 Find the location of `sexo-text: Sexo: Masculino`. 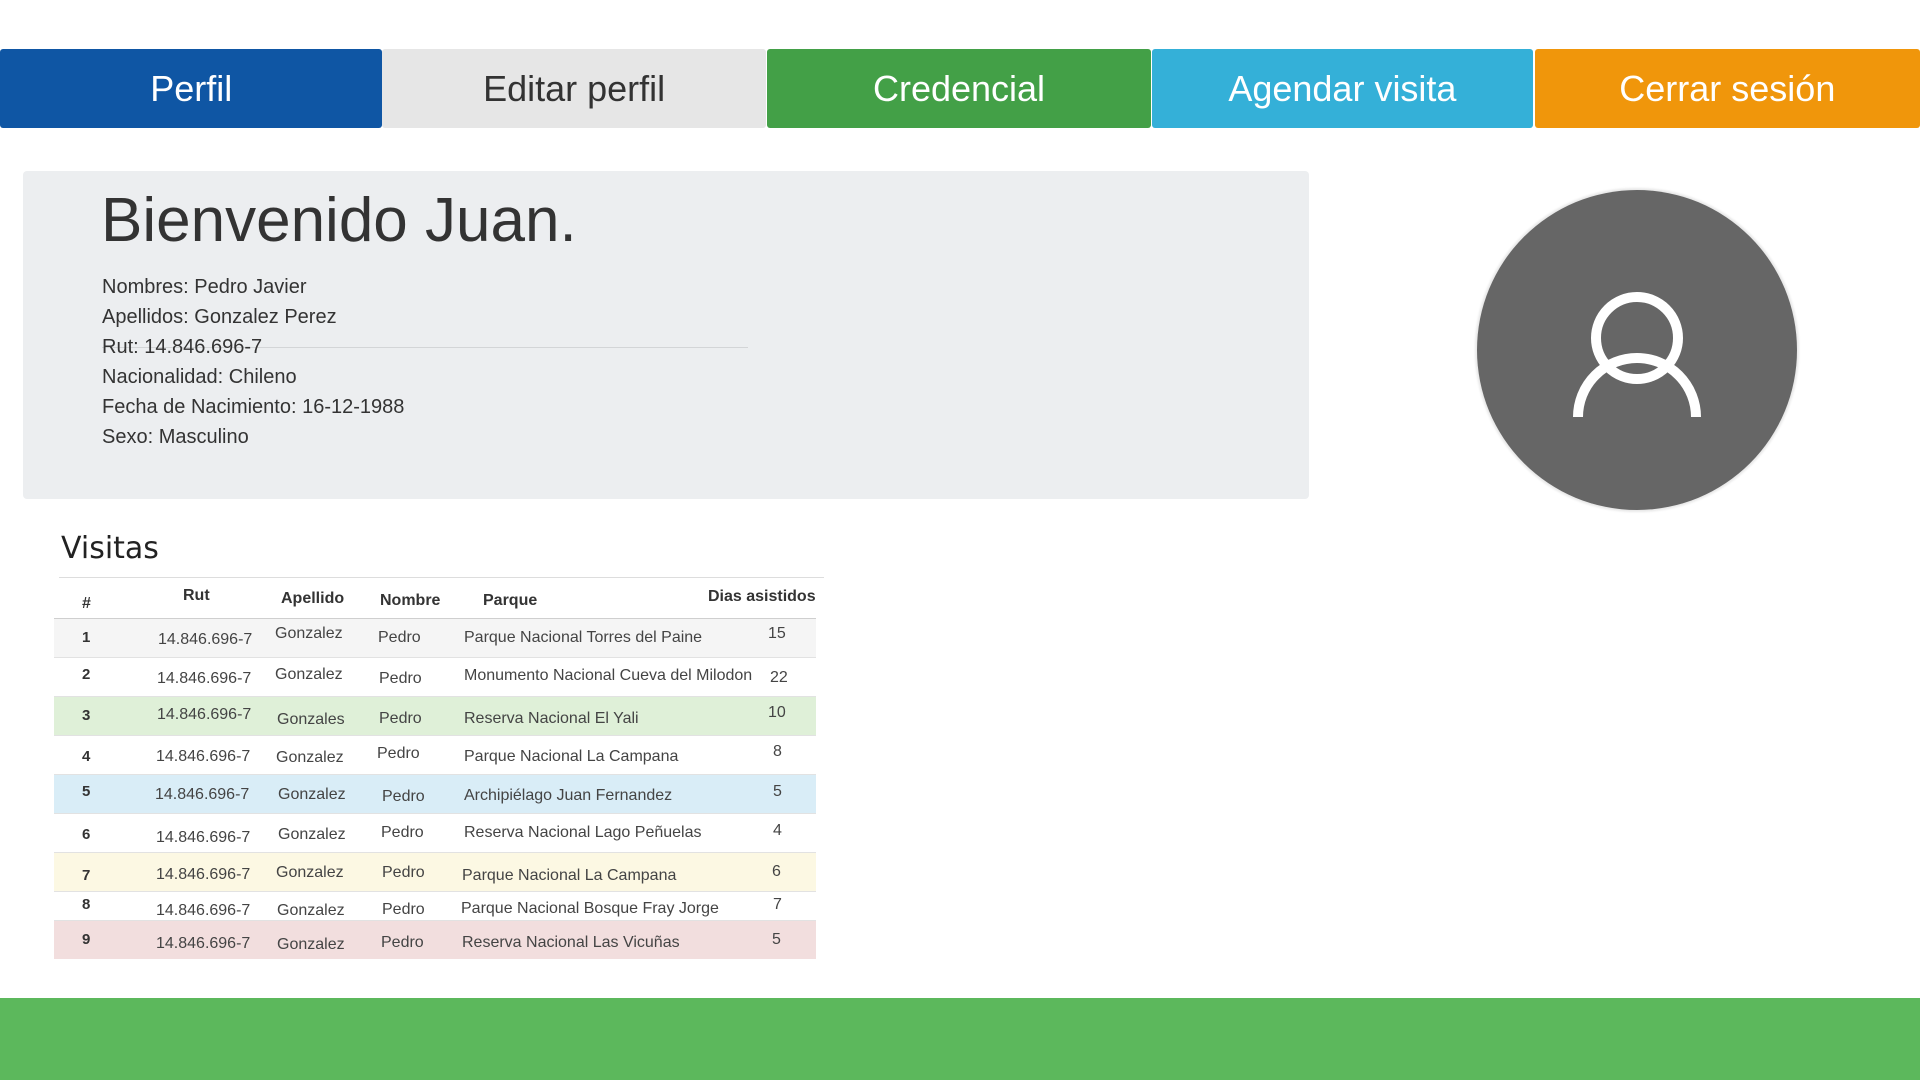

sexo-text: Sexo: Masculino is located at coordinates (175, 437).